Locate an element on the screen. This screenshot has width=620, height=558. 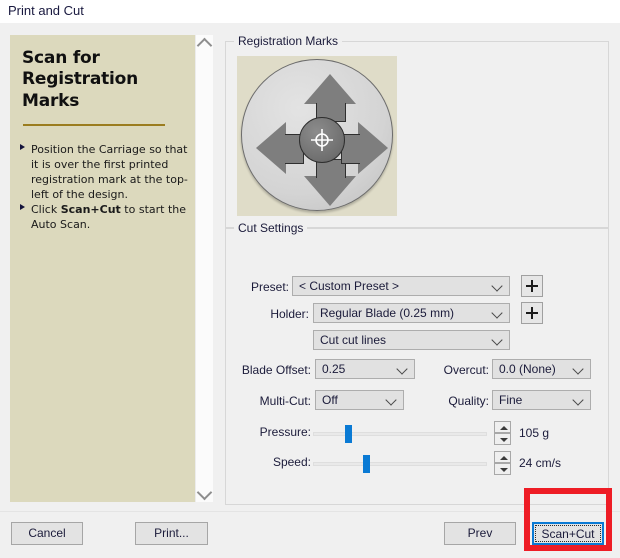
scroll-up-button is located at coordinates (204, 44).